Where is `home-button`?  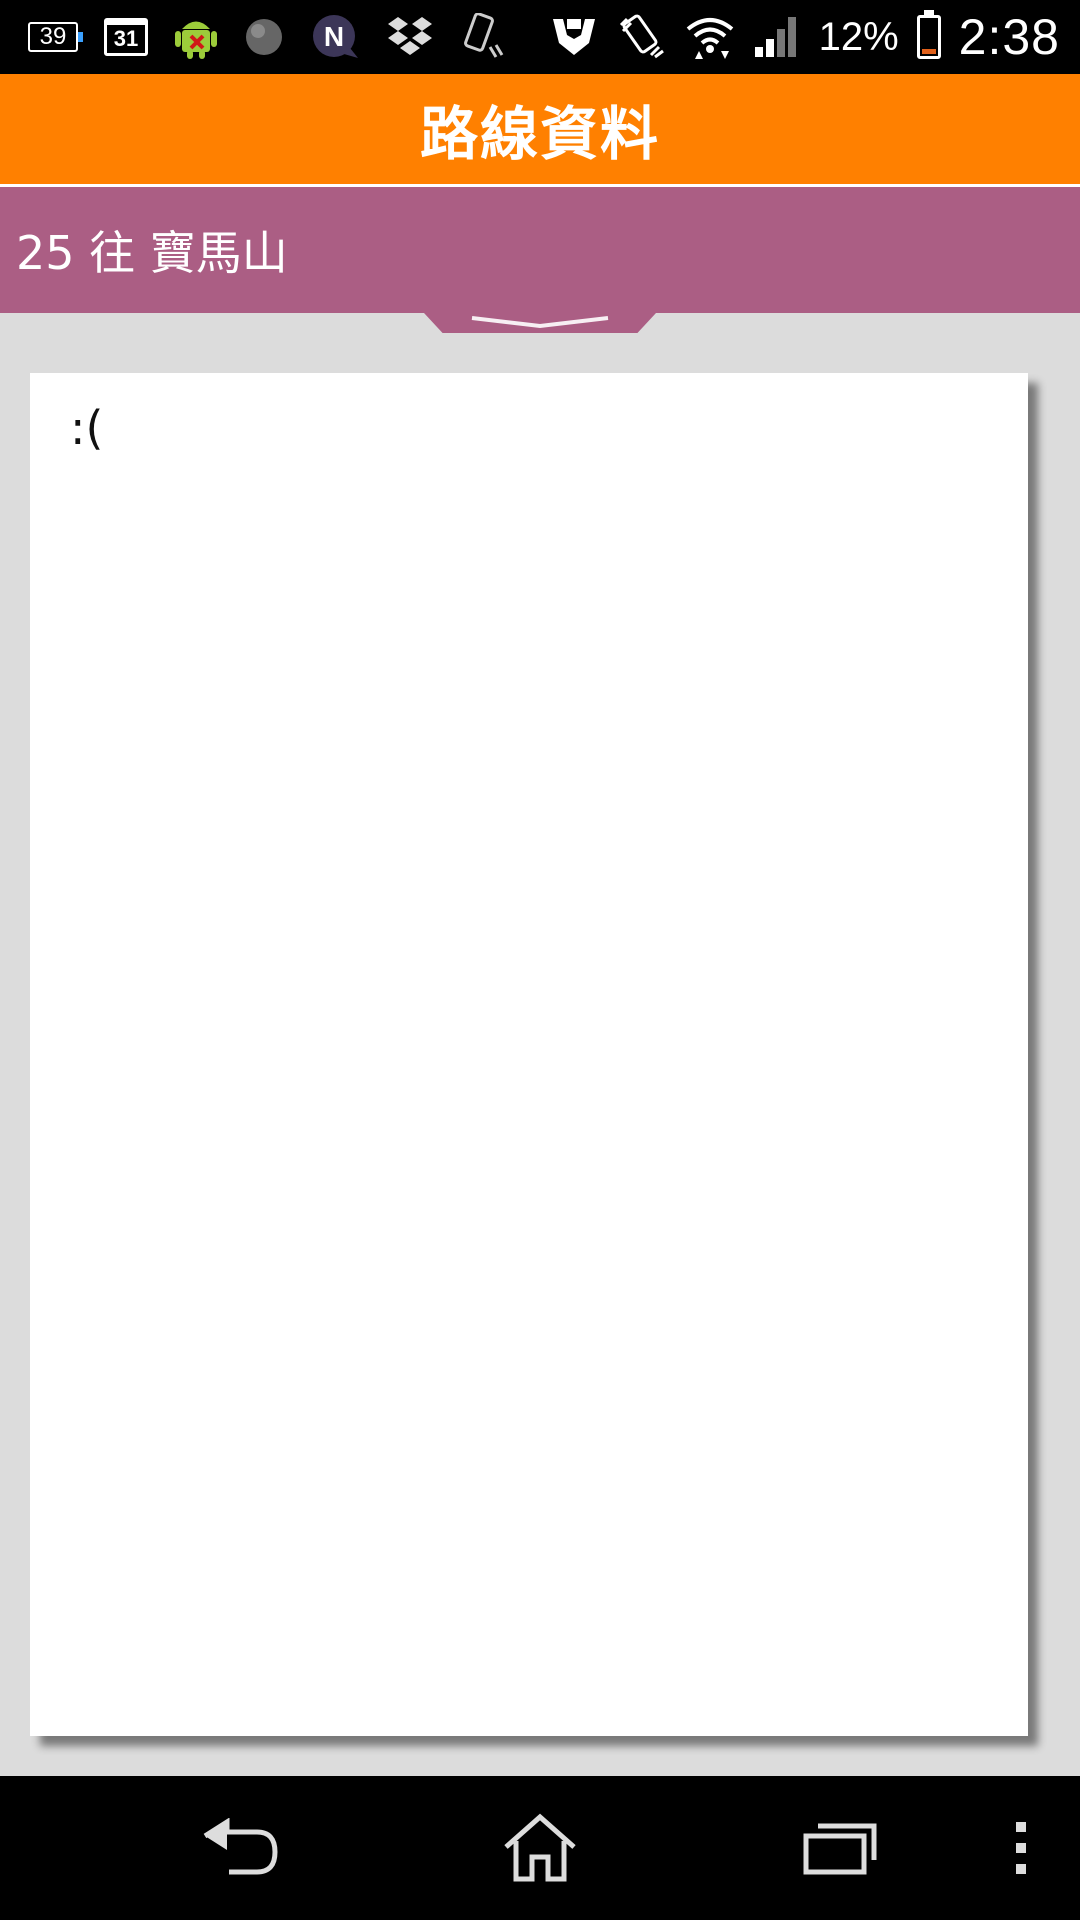 home-button is located at coordinates (540, 1848).